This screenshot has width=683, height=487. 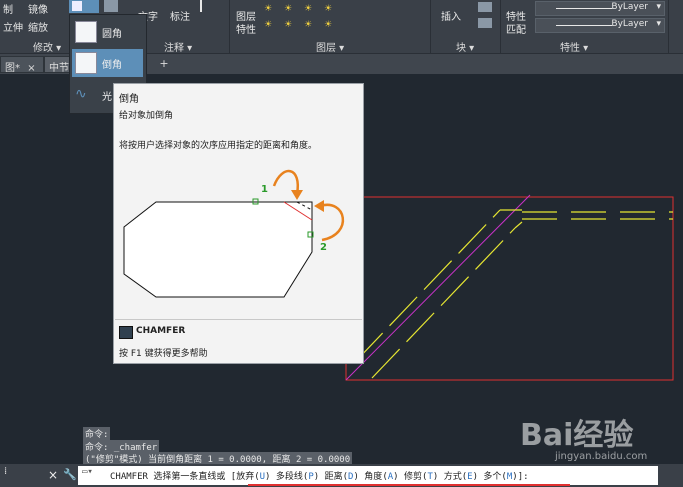 What do you see at coordinates (218, 146) in the screenshot?
I see `tooltip-description: 将按用户选择对象的次序应用指定的距离和角度。` at bounding box center [218, 146].